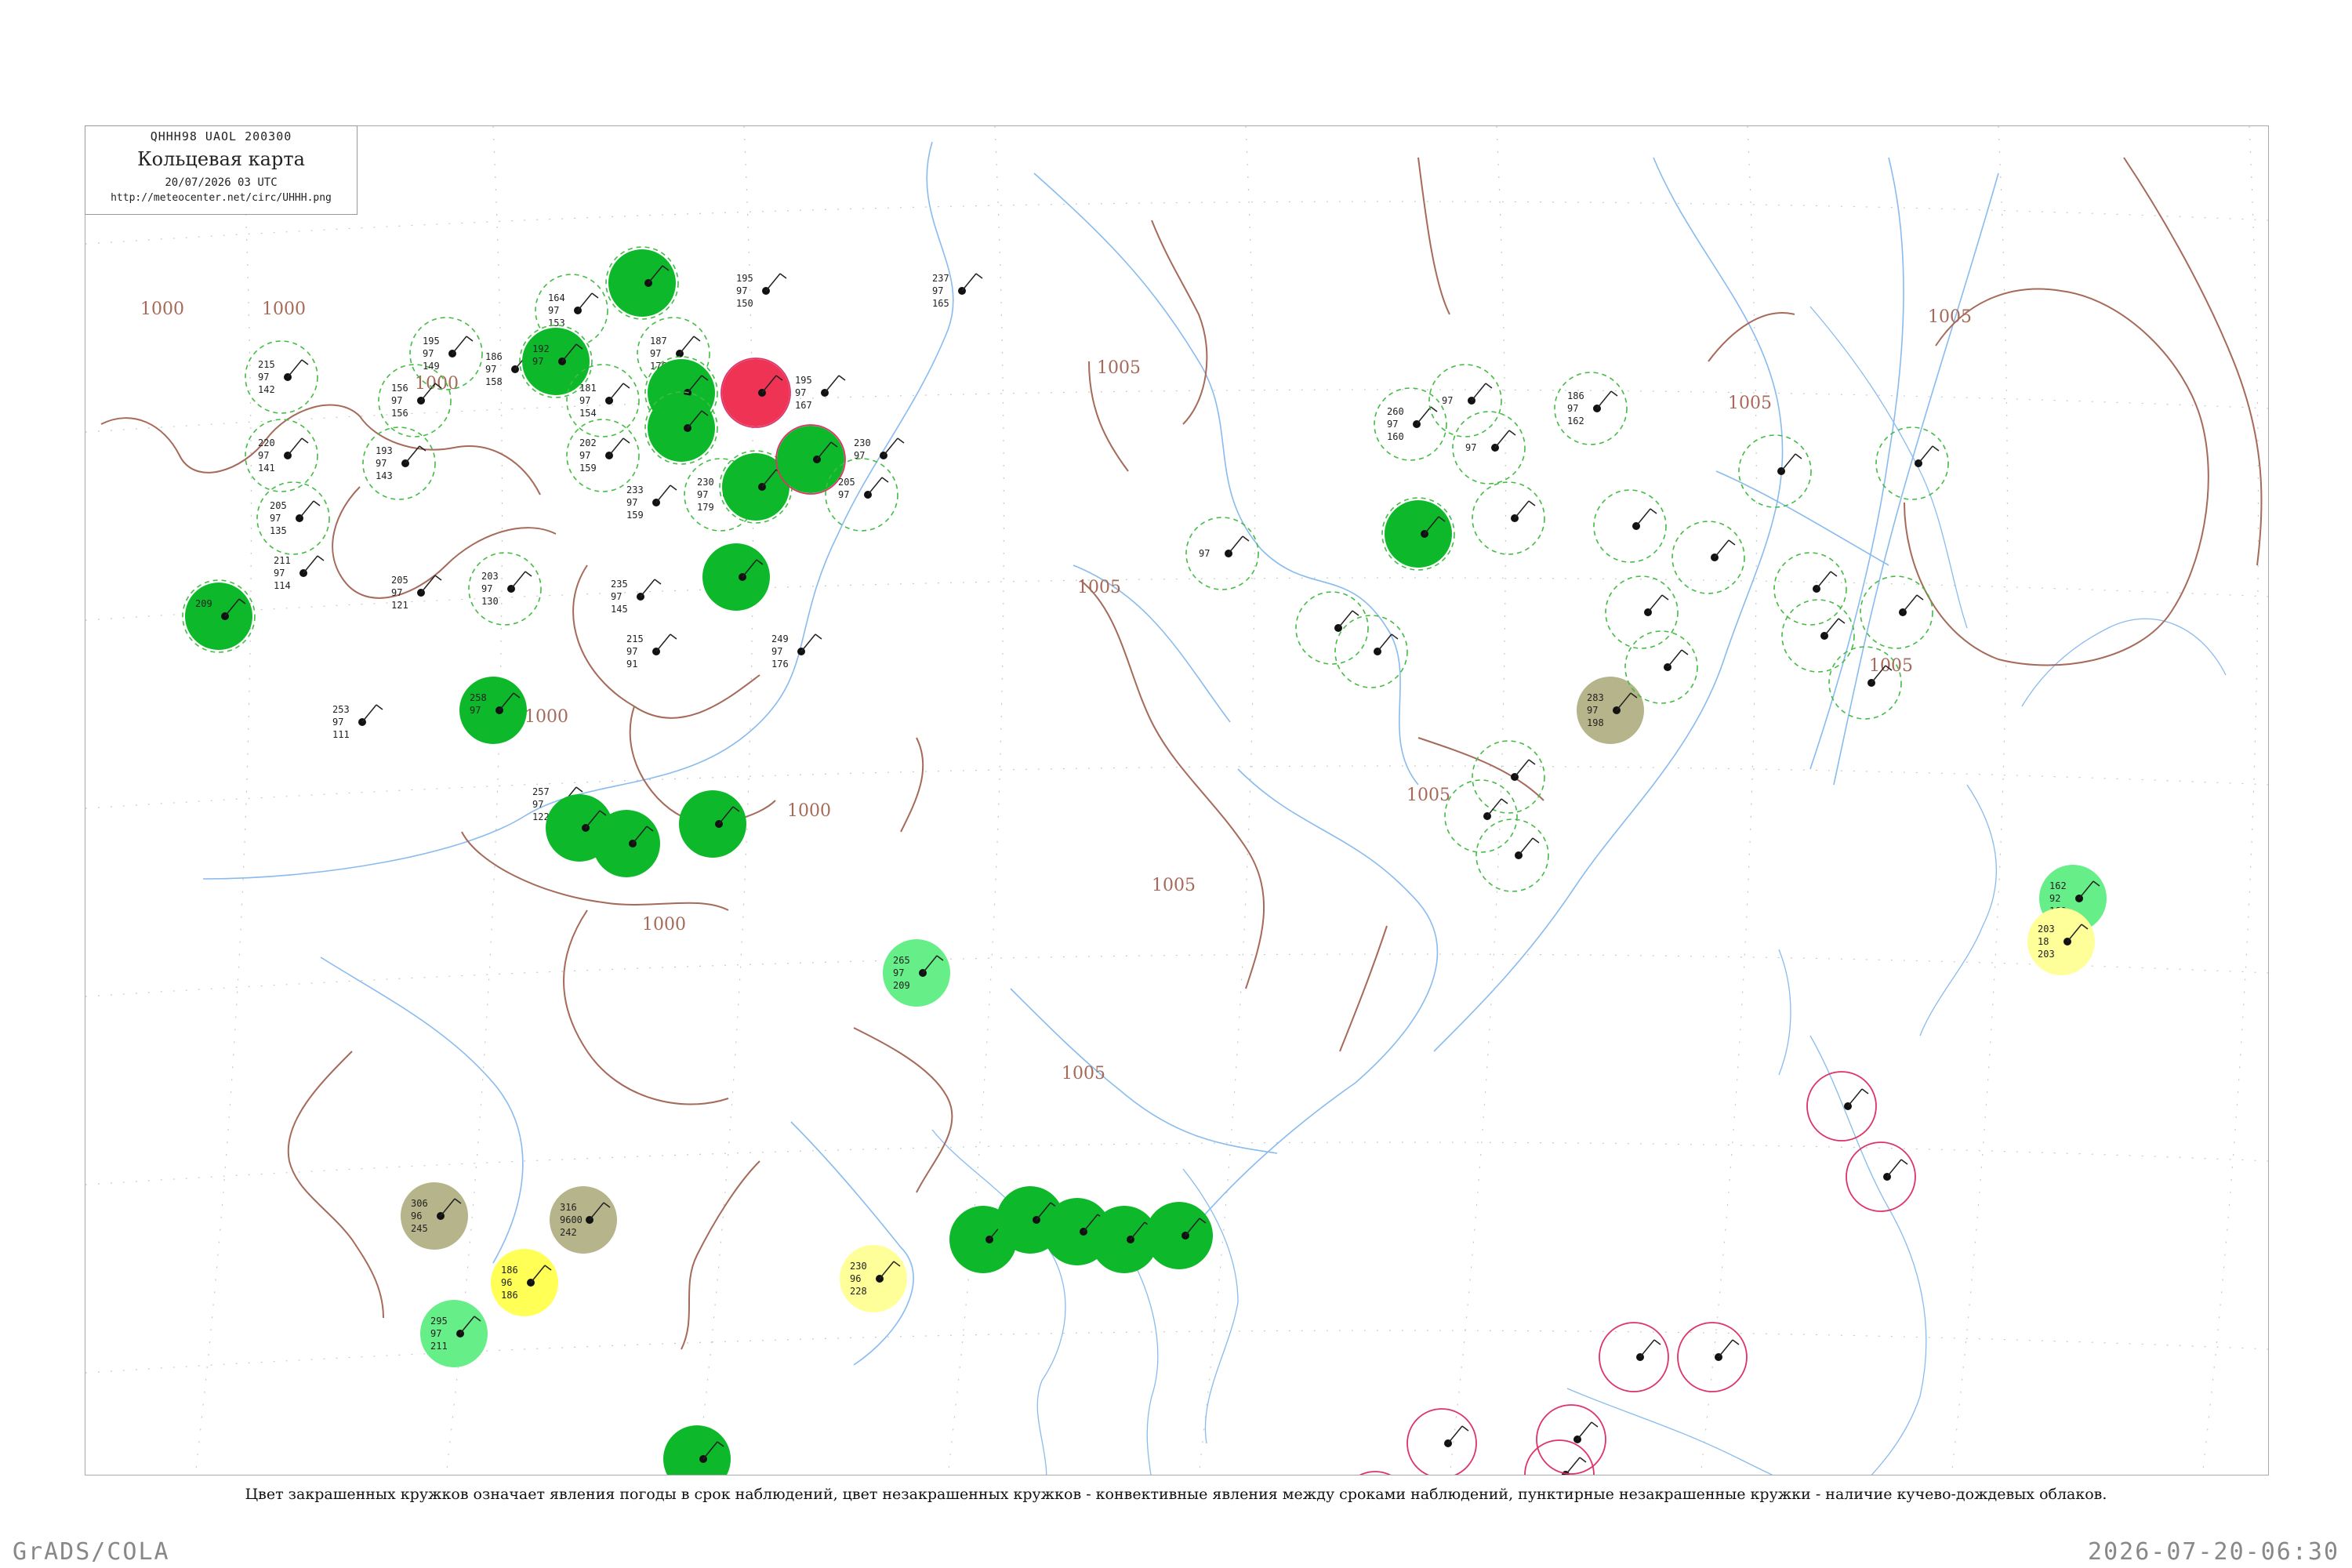 The width and height of the screenshot is (2352, 1568). What do you see at coordinates (583, 1220) in the screenshot?
I see `station-plot: 3169600 242` at bounding box center [583, 1220].